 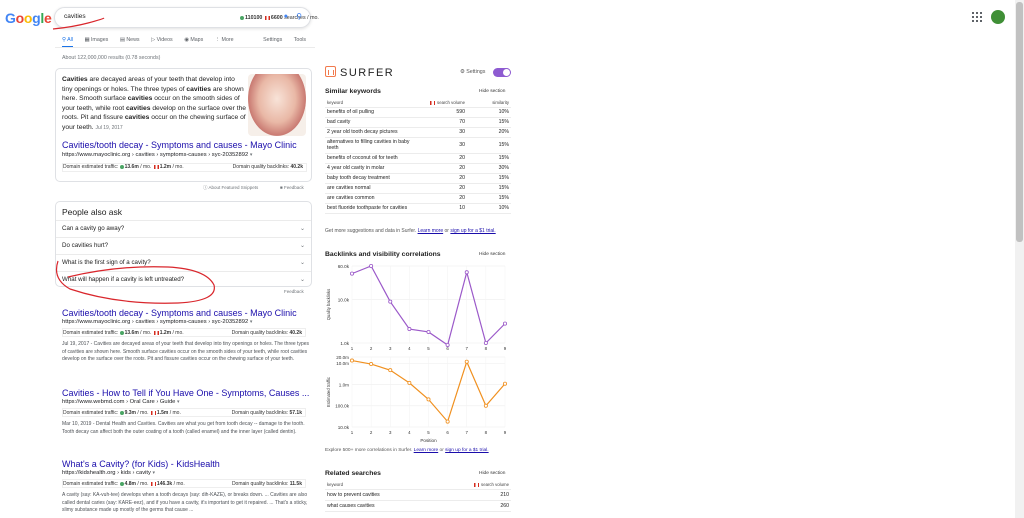 I want to click on keyword-cell: 4 year old cavity in molar, so click(x=373, y=168).